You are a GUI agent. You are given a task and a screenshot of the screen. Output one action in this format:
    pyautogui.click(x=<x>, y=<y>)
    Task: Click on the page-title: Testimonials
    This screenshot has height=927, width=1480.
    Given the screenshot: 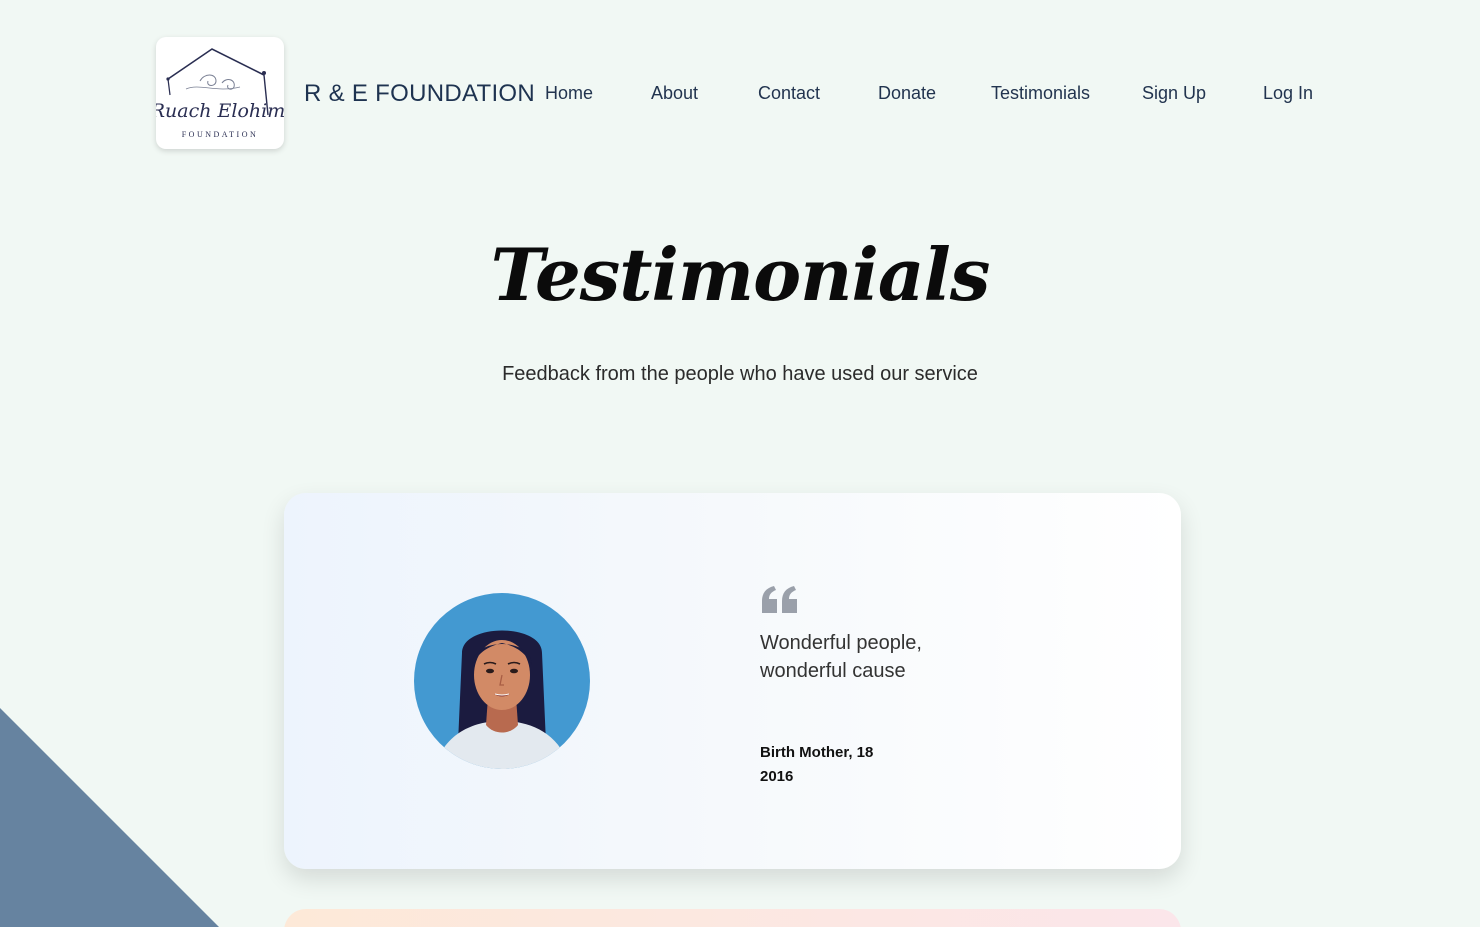 What is the action you would take?
    pyautogui.click(x=740, y=274)
    